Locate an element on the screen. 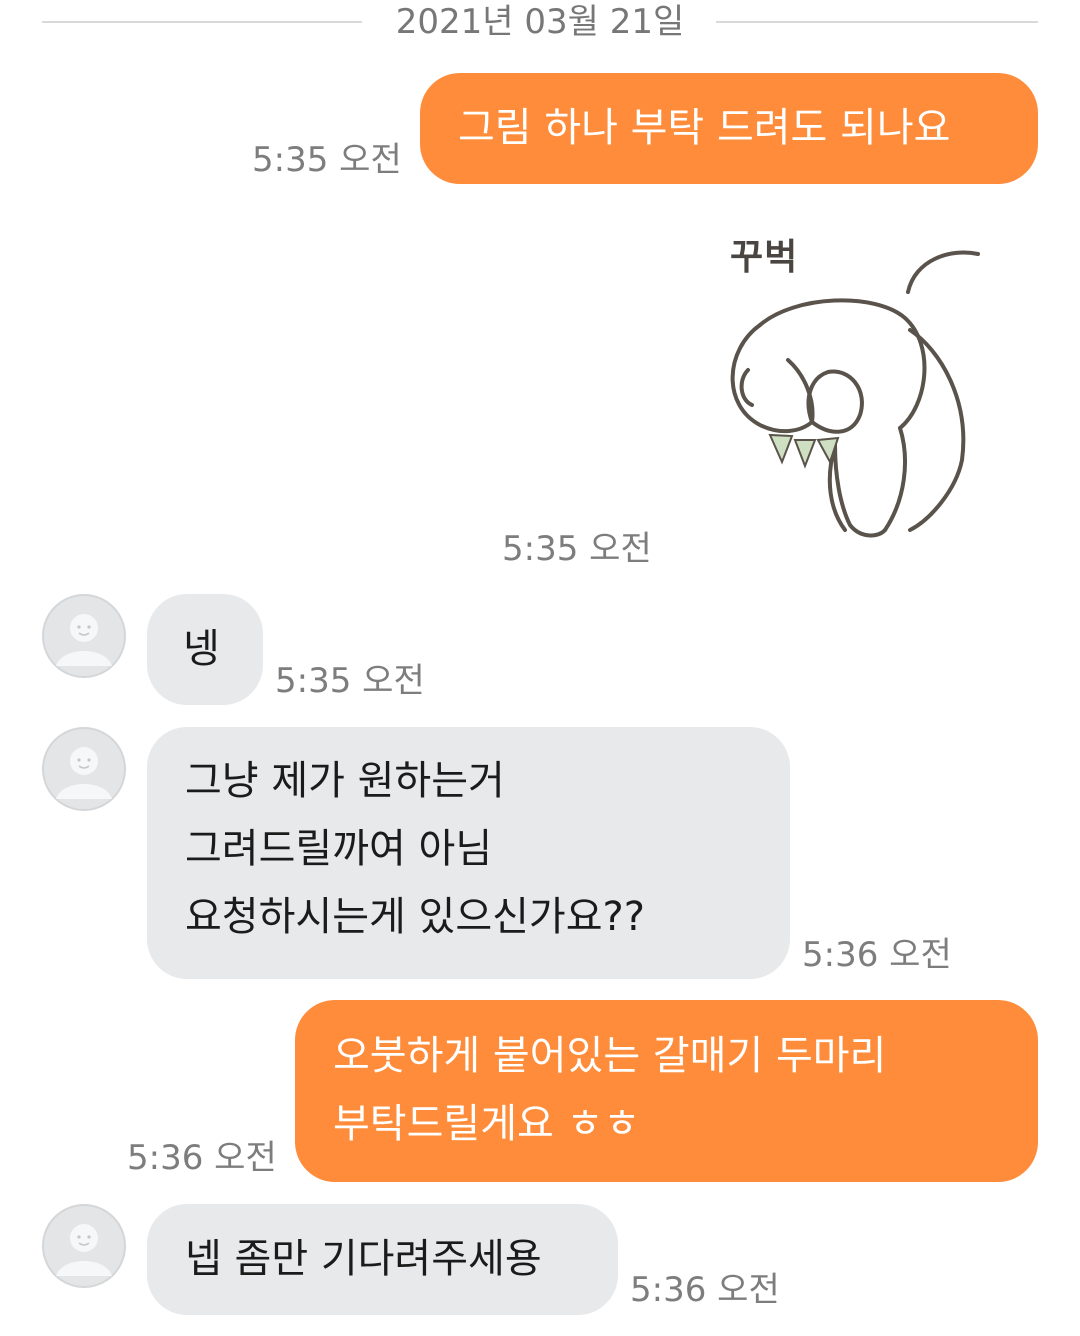  date-divider: 2021년 03월 21일 is located at coordinates (540, 22).